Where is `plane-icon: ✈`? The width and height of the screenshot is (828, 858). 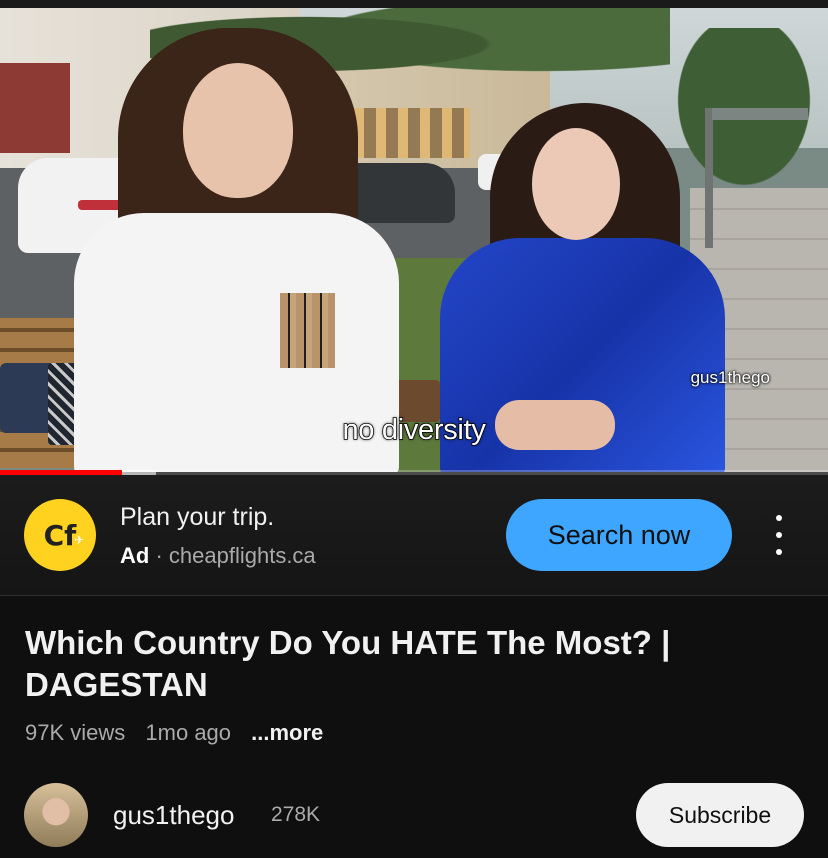 plane-icon: ✈ is located at coordinates (78, 540).